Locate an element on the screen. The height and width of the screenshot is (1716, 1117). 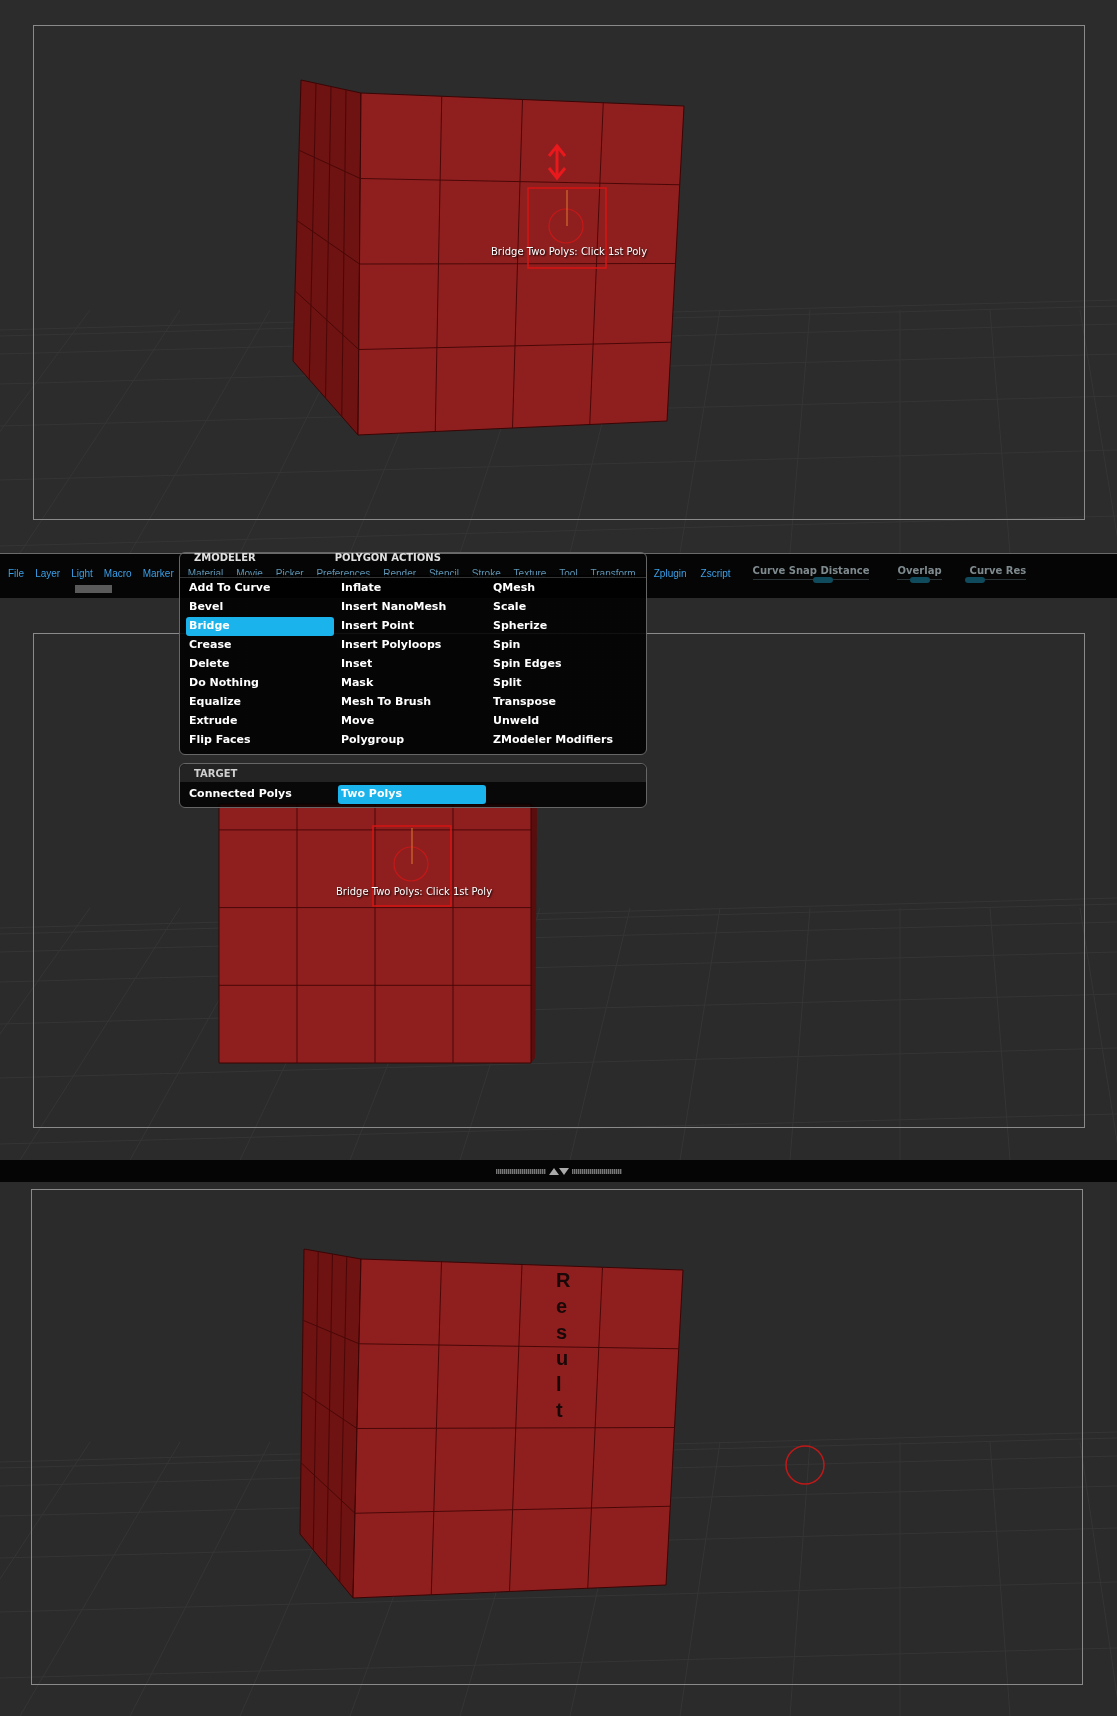
menu-item: Unweld is located at coordinates (563, 721).